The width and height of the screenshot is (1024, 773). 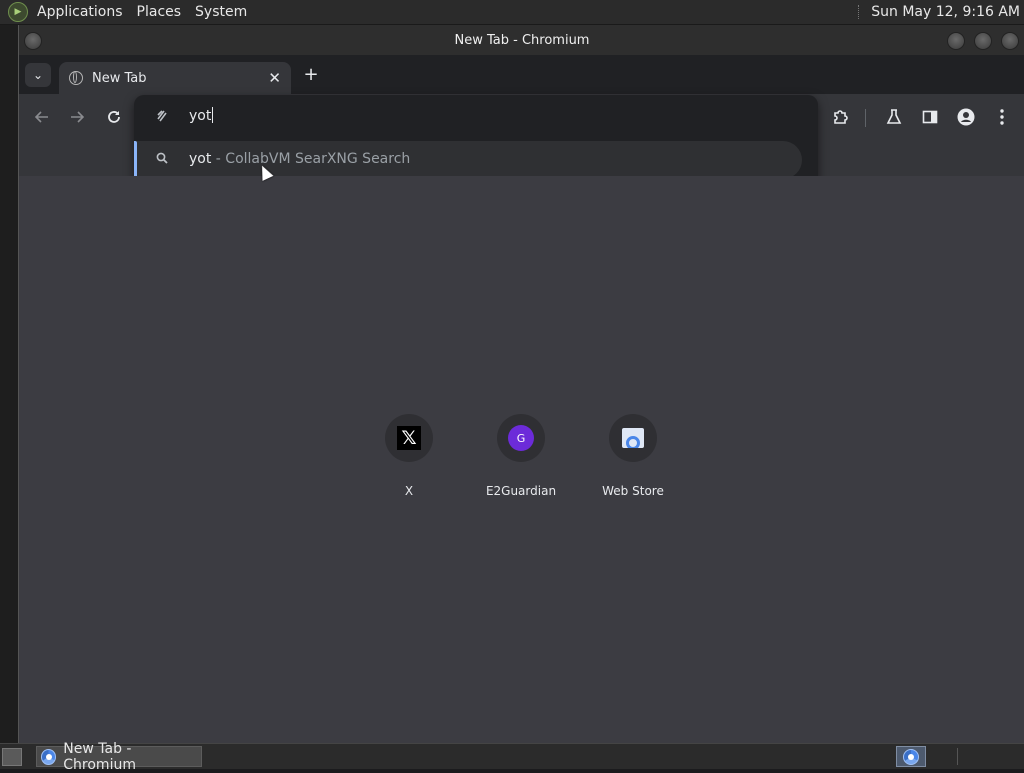 I want to click on reload-icon, so click(x=114, y=117).